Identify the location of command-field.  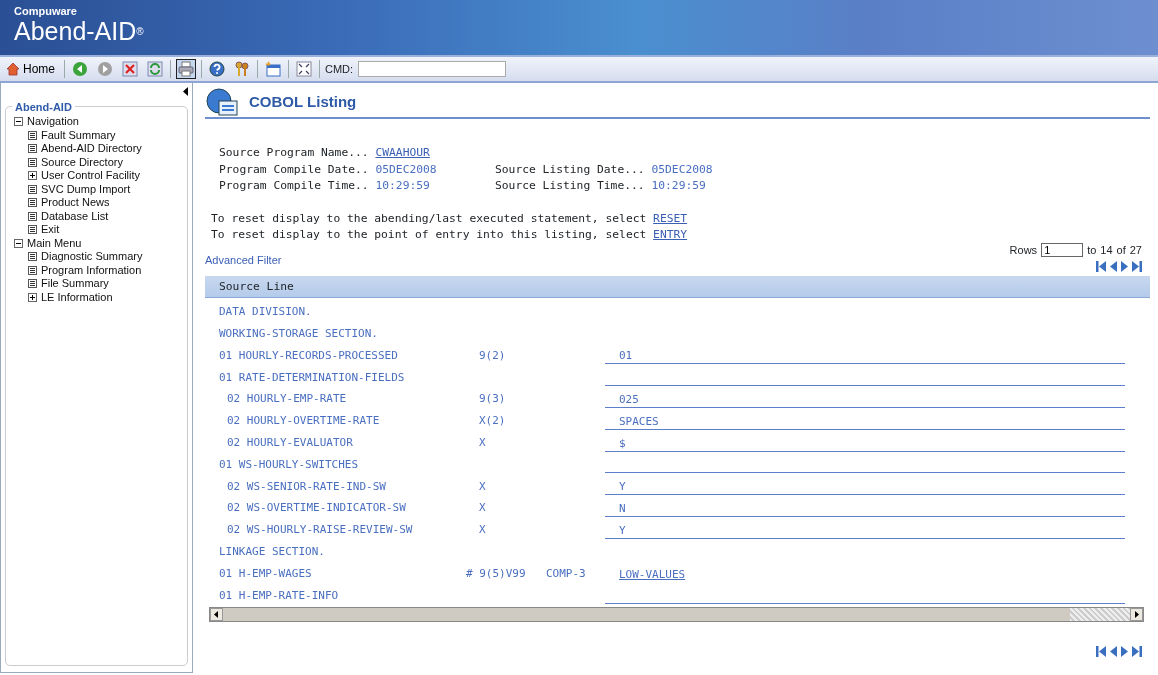
(432, 69).